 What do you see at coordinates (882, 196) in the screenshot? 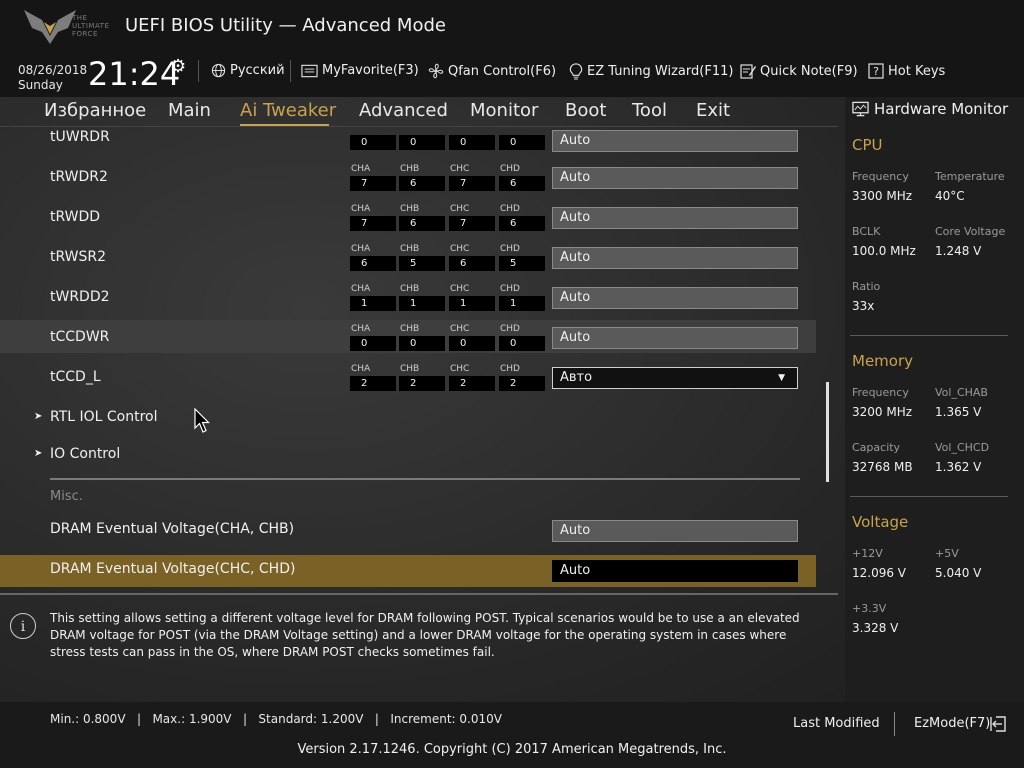
I see `cpu-frequency-value: 3300 MHz` at bounding box center [882, 196].